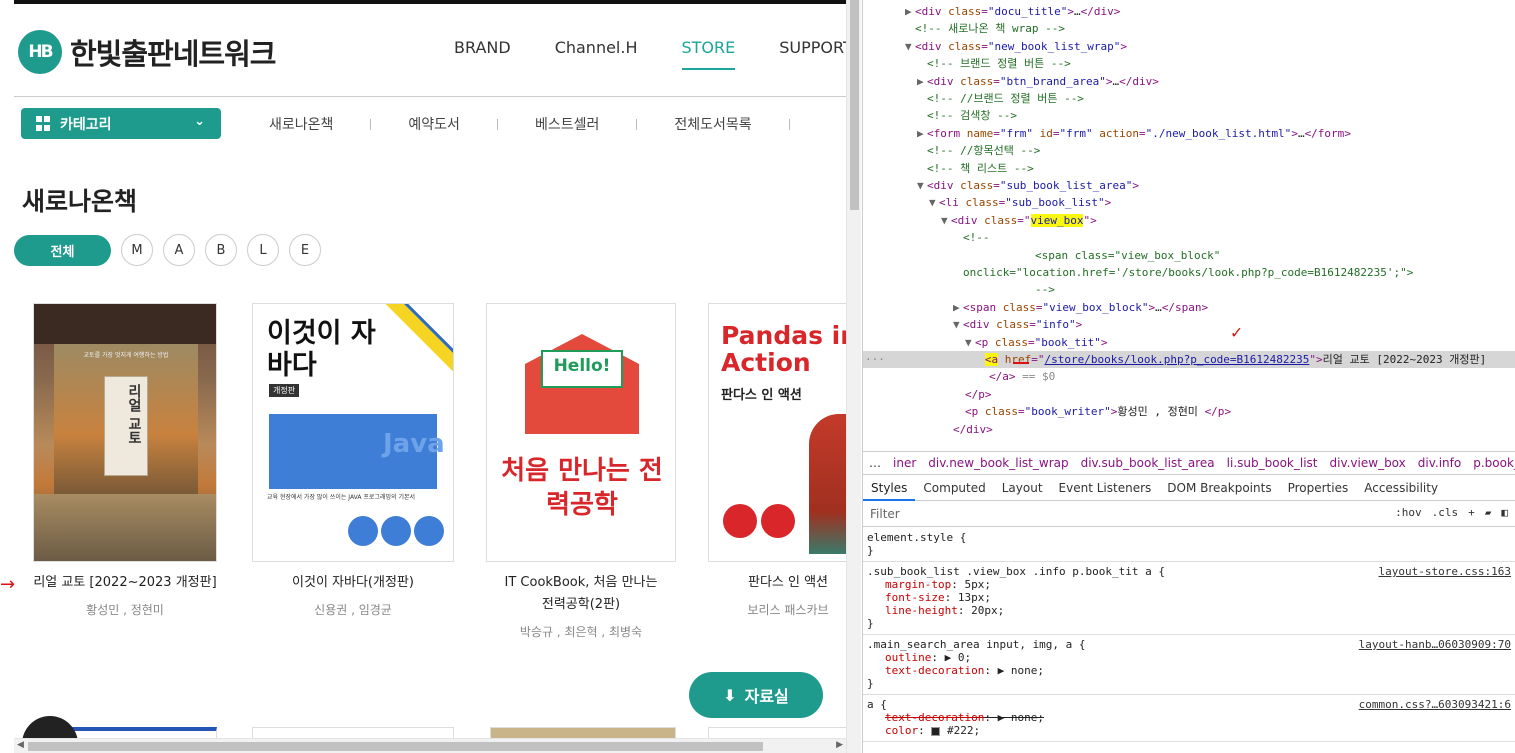 This screenshot has width=1515, height=753. What do you see at coordinates (305, 250) in the screenshot?
I see `filter-e-button: E` at bounding box center [305, 250].